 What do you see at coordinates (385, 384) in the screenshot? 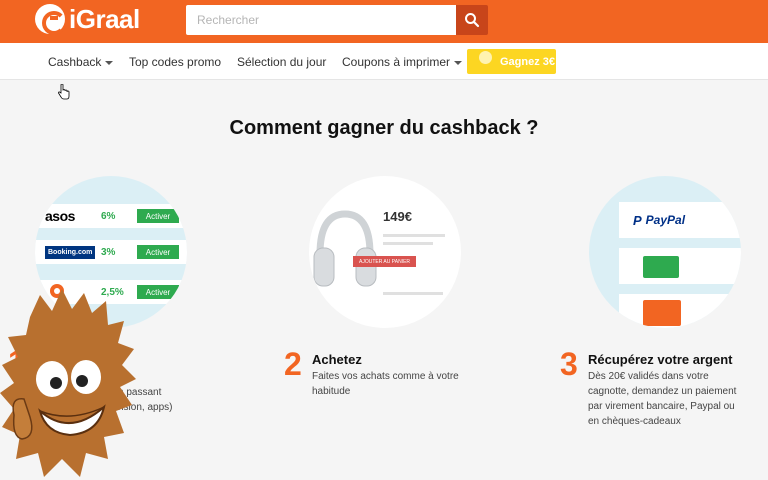
I see `step-2-desc: Faites vos achats comme à votre habitude` at bounding box center [385, 384].